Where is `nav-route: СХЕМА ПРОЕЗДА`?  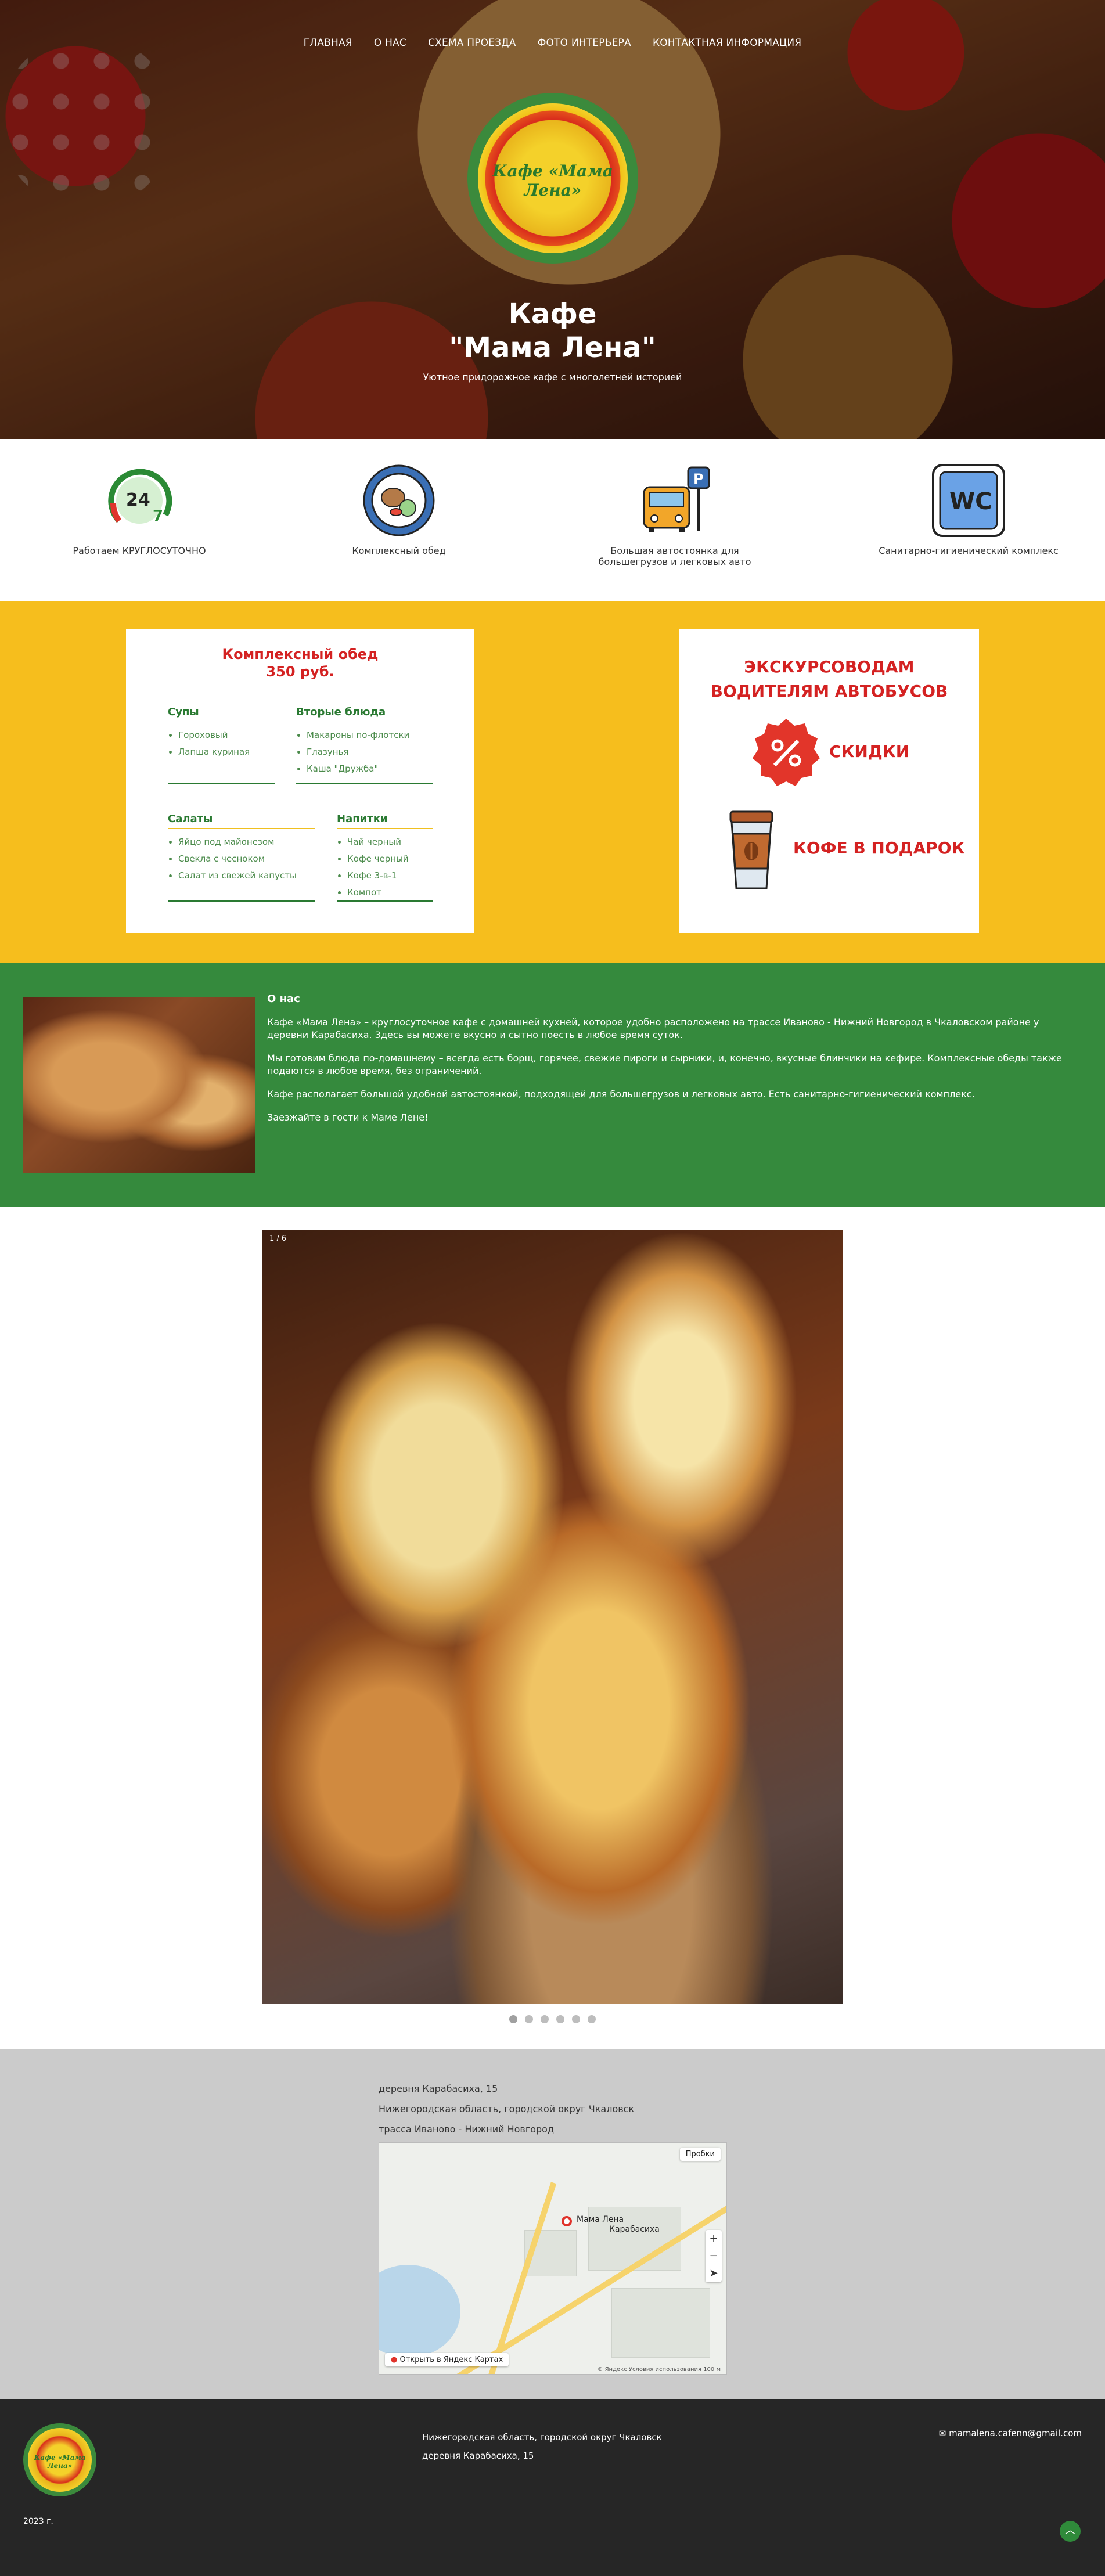
nav-route: СХЕМА ПРОЕЗДА is located at coordinates (472, 43).